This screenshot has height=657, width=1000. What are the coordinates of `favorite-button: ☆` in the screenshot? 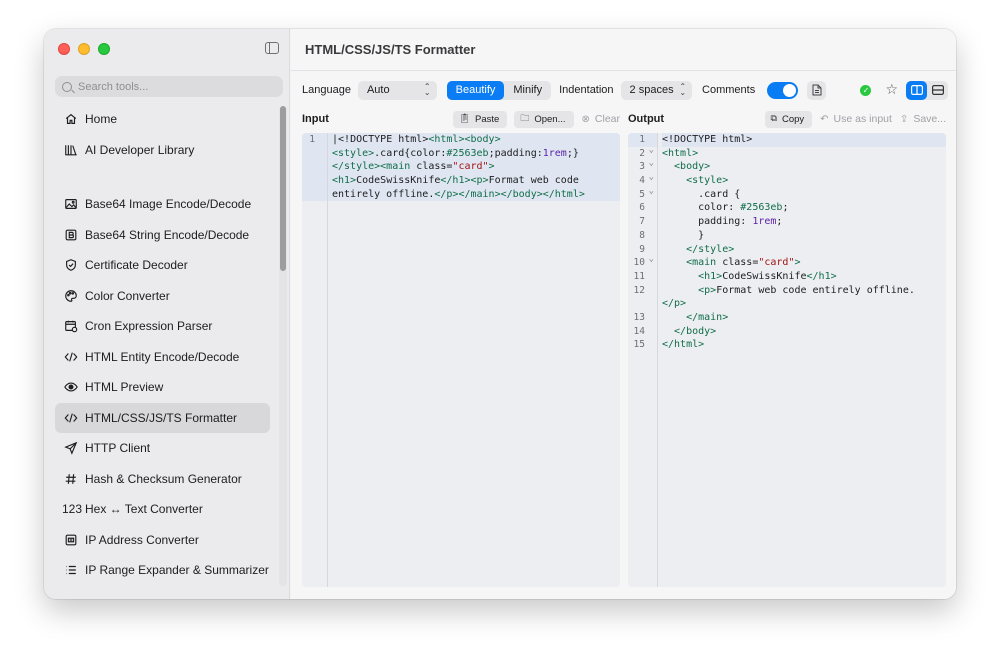 It's located at (891, 90).